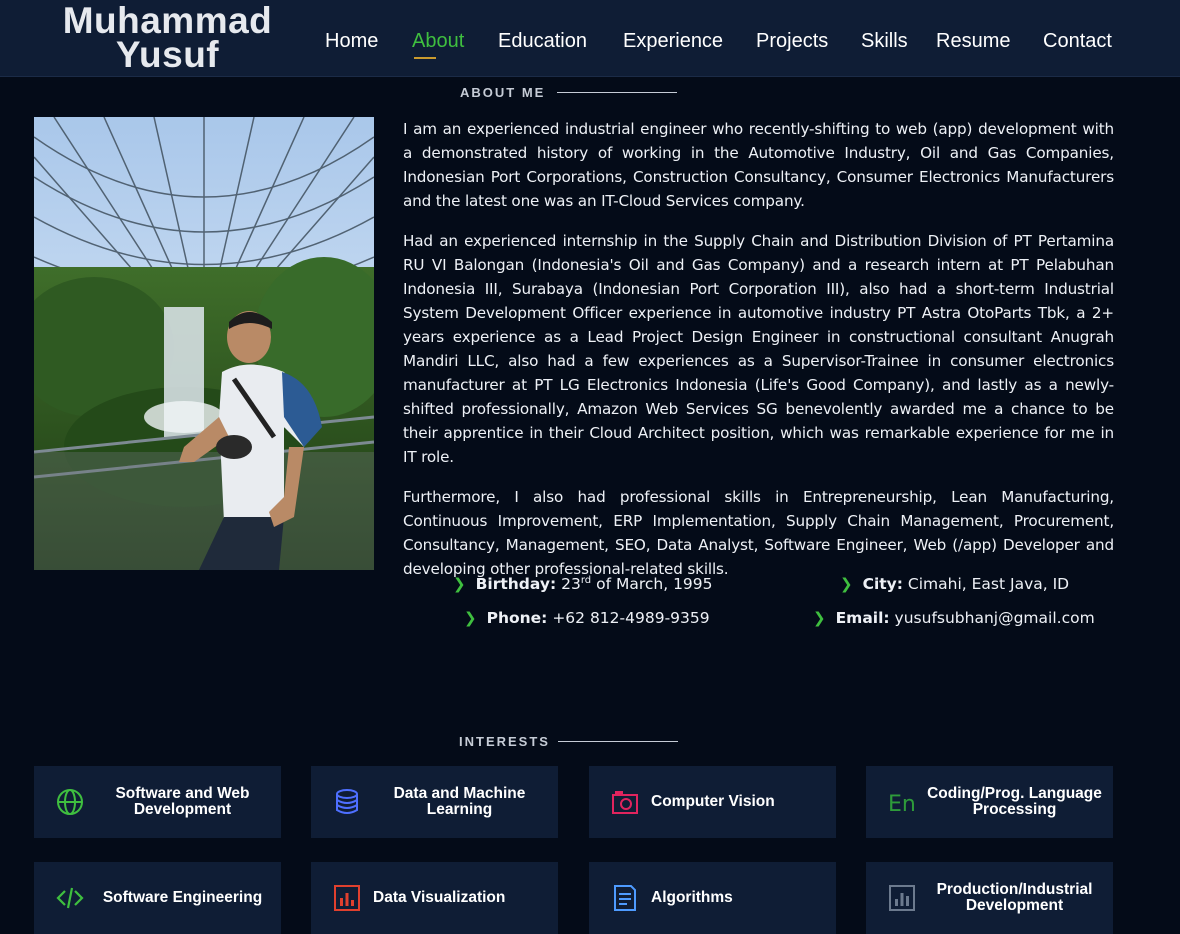 The width and height of the screenshot is (1180, 934). Describe the element at coordinates (504, 741) in the screenshot. I see `interests-section-title: INTERESTS` at that location.